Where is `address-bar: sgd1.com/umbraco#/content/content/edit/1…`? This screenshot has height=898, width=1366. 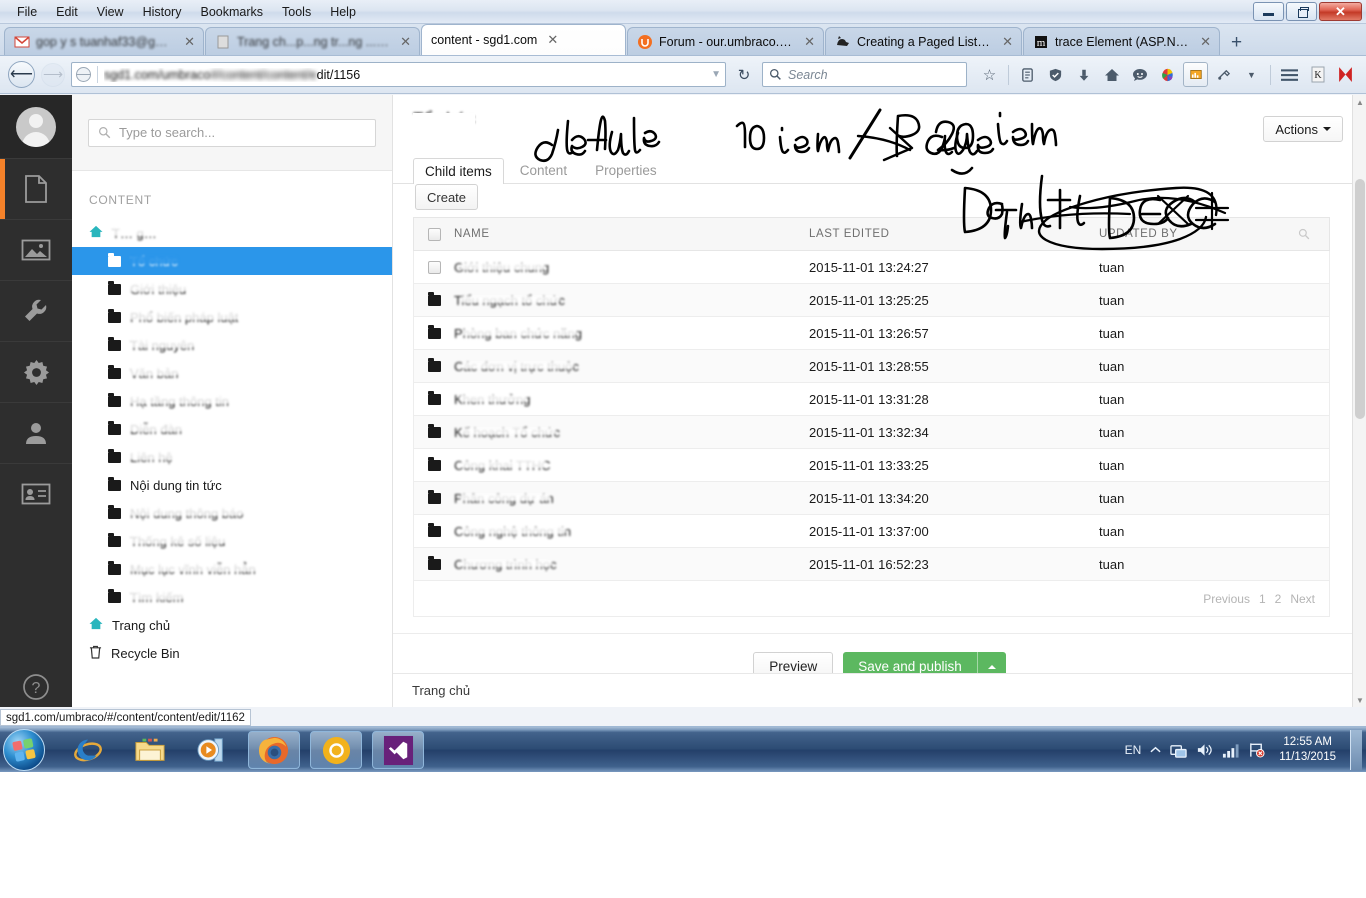 address-bar: sgd1.com/umbraco#/content/content/edit/1… is located at coordinates (398, 74).